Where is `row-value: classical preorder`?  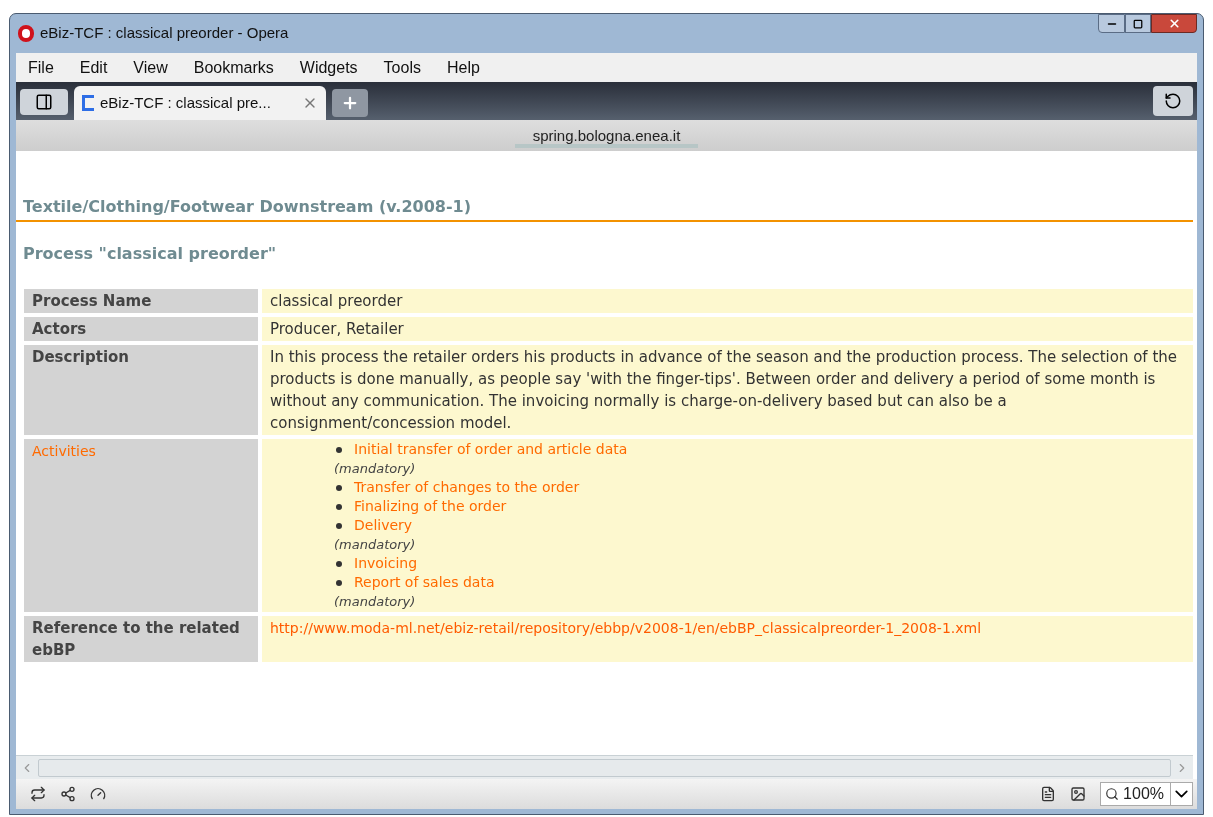 row-value: classical preorder is located at coordinates (336, 301).